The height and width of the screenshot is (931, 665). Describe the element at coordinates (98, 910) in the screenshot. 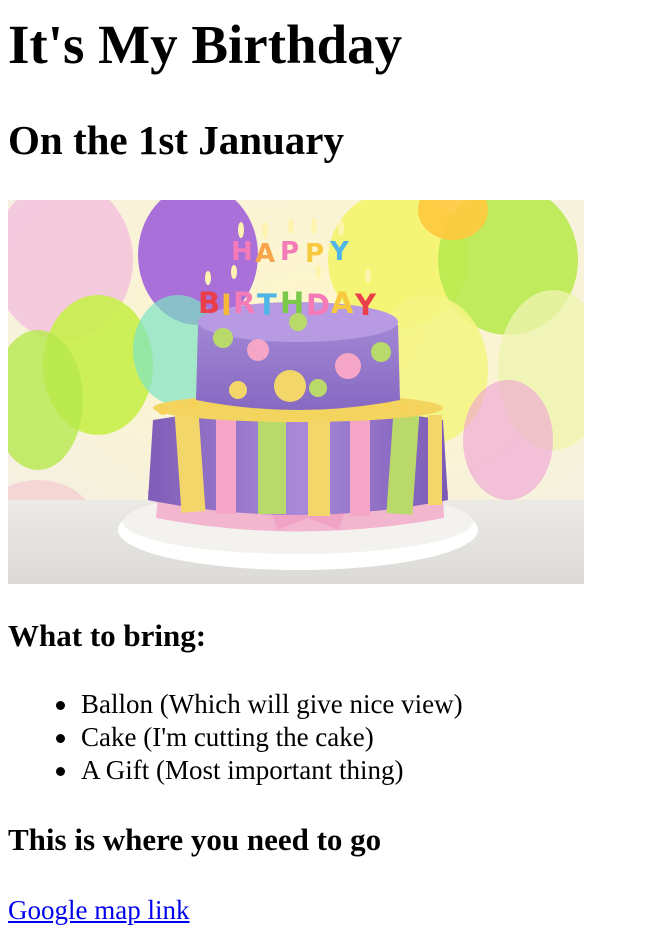

I see `google-map-link: Google map link` at that location.